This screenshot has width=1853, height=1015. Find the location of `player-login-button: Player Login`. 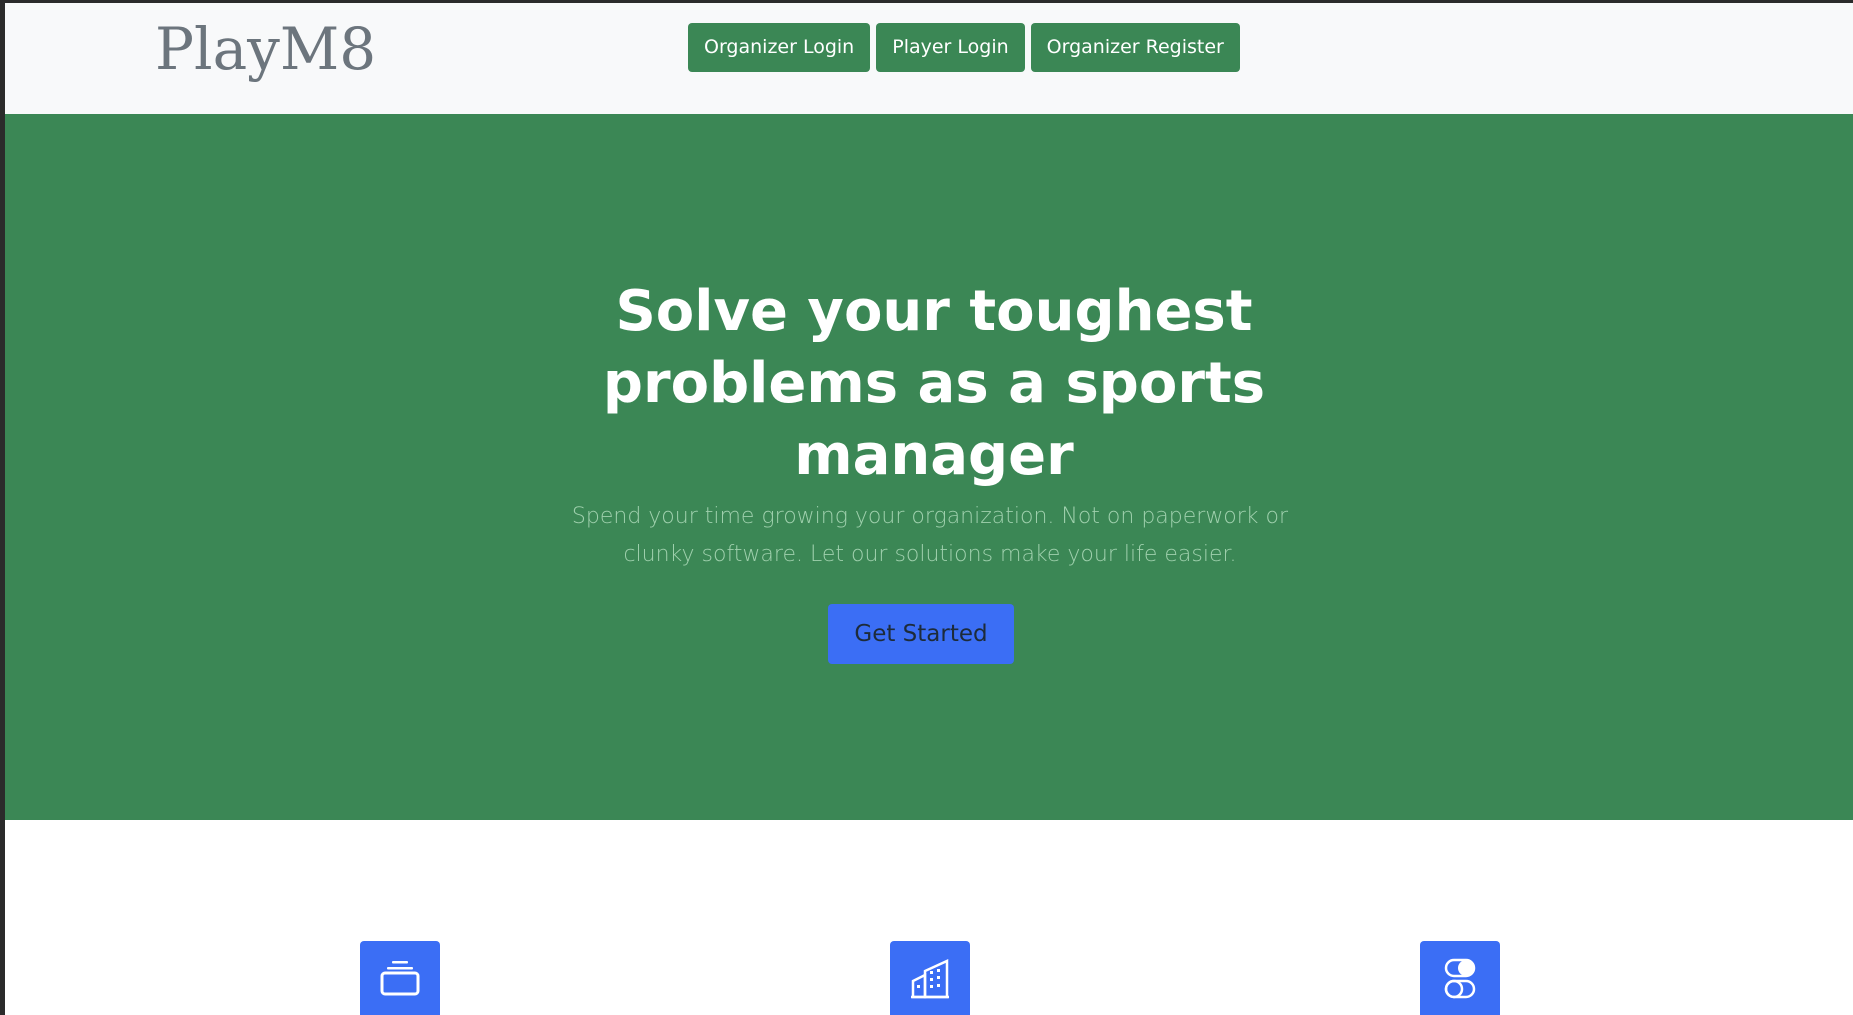

player-login-button: Player Login is located at coordinates (950, 47).